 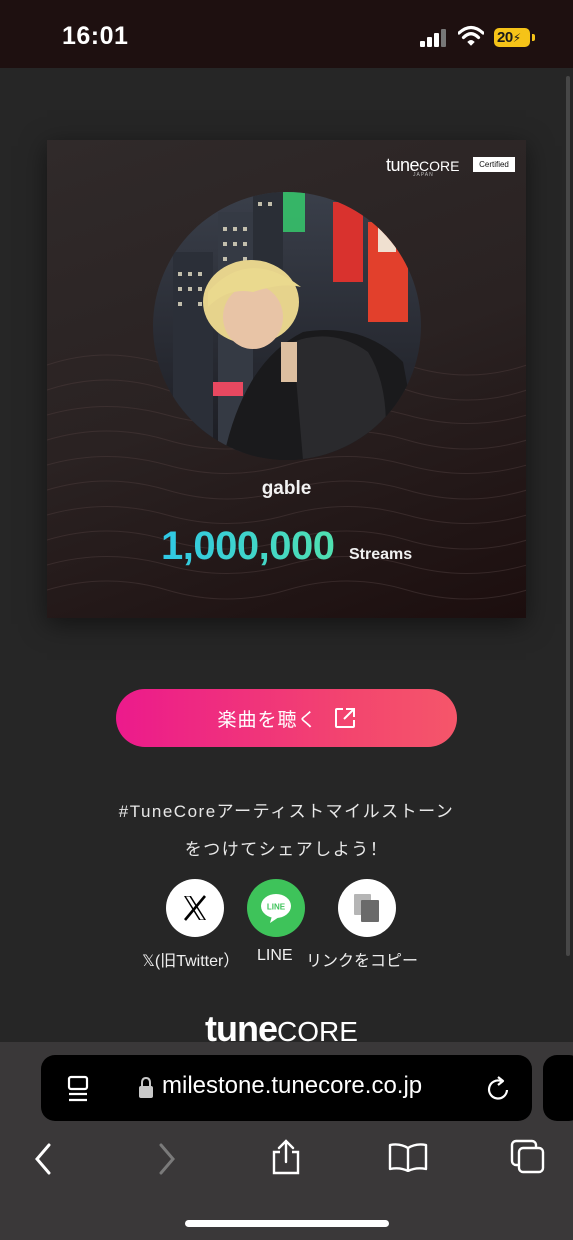 What do you see at coordinates (499, 1089) in the screenshot?
I see `reload-icon` at bounding box center [499, 1089].